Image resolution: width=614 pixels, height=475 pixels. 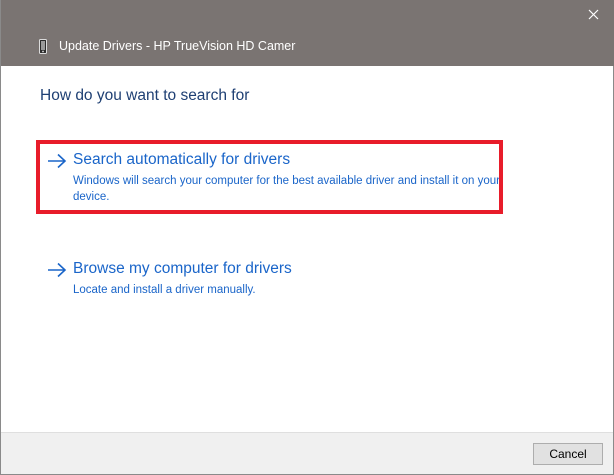 I want to click on cancel-button: Cancel, so click(x=568, y=454).